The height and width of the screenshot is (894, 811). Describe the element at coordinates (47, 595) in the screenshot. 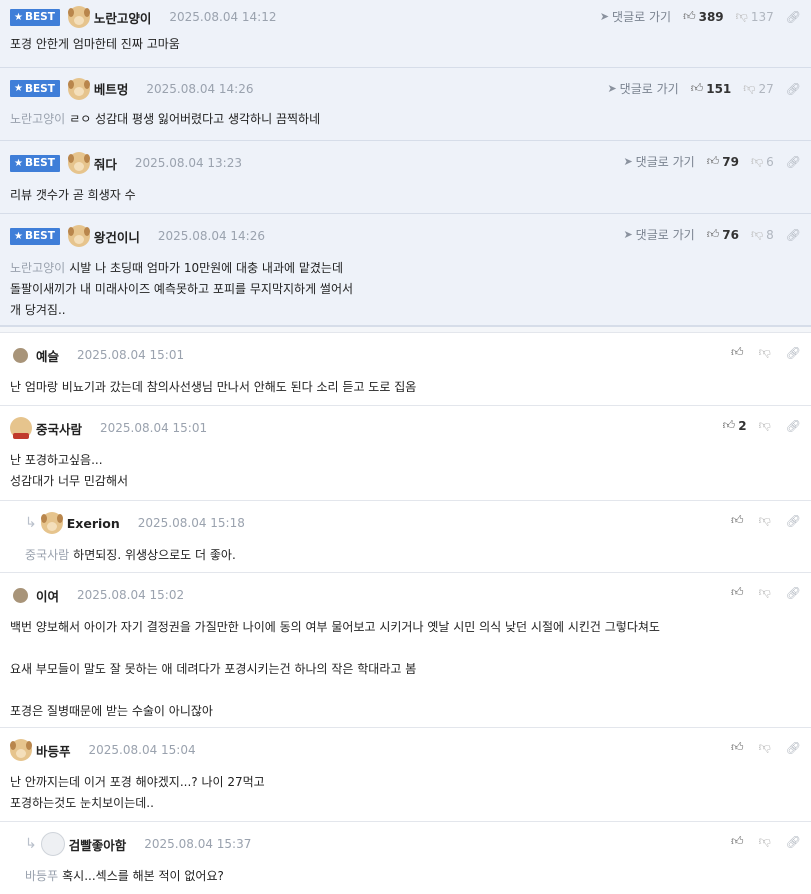

I see `comment-author: 이여` at that location.